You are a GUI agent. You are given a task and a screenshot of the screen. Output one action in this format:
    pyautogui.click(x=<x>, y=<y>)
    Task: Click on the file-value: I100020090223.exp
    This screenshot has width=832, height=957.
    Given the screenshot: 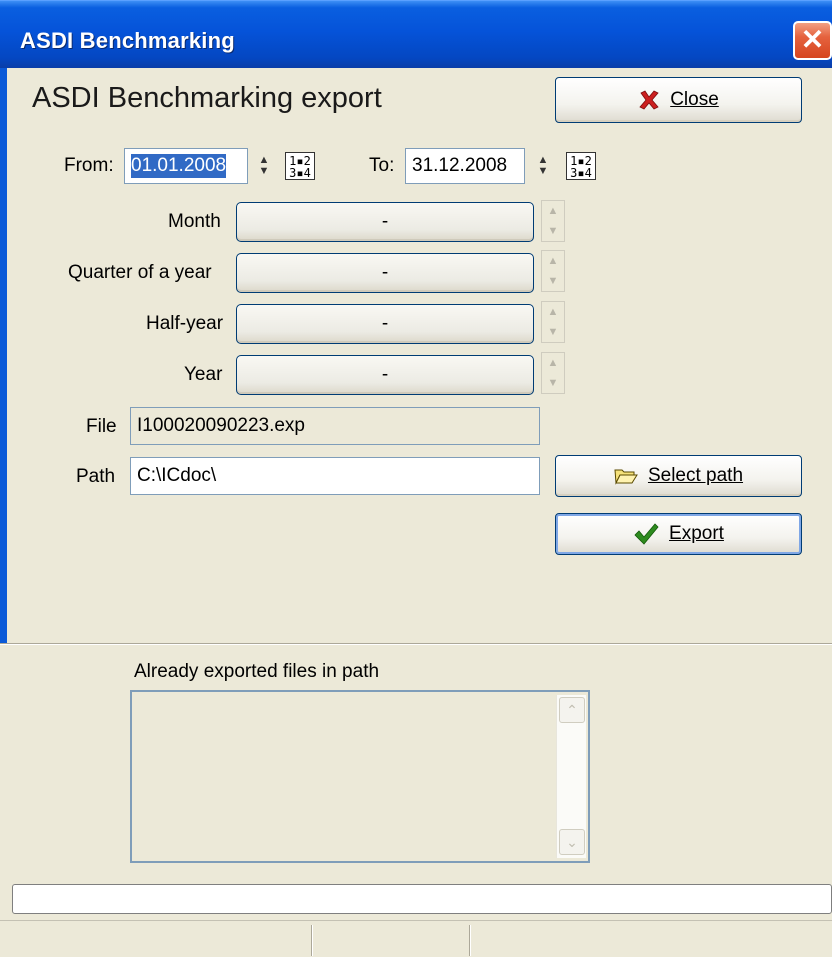 What is the action you would take?
    pyautogui.click(x=221, y=425)
    